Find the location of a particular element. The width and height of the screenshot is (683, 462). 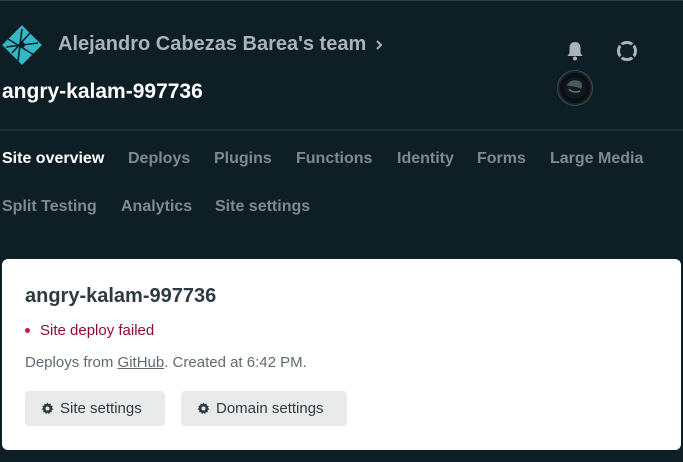

tab-split-testing: Split Testing is located at coordinates (49, 207).